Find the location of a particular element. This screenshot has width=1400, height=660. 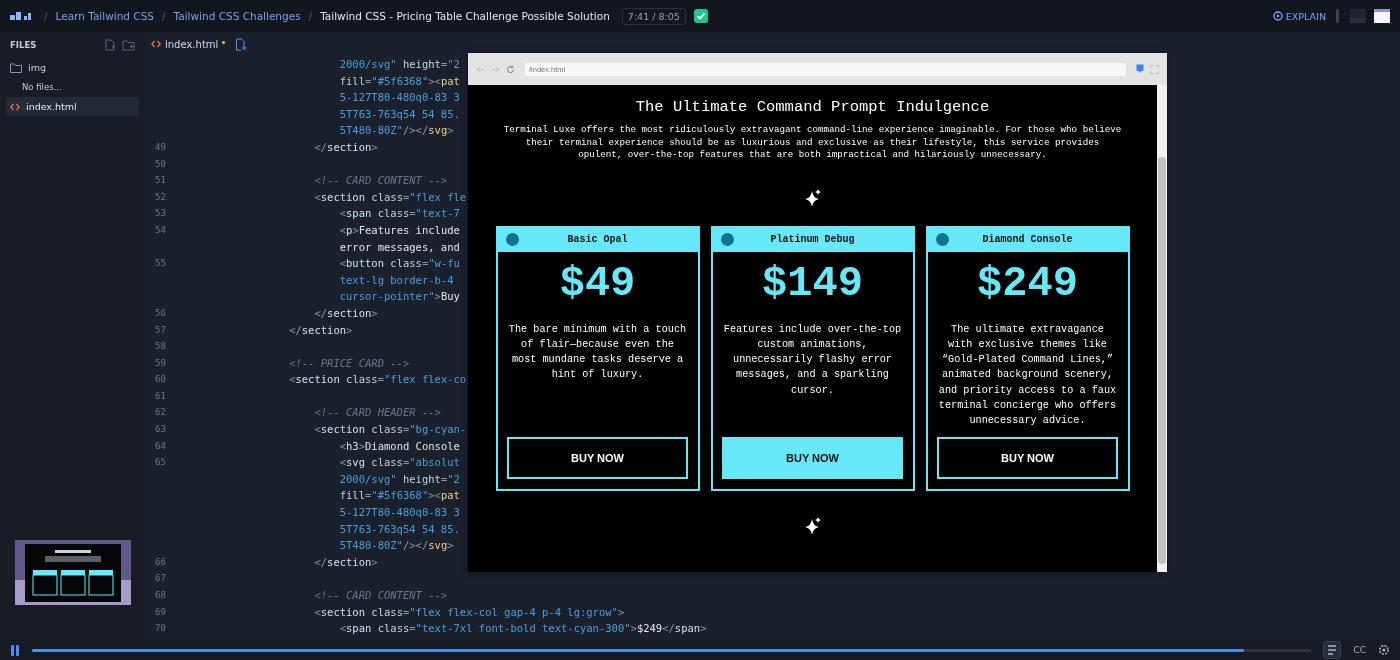

intro-paragraph: Terminal Luxe offers the most ridiculously extravagant command-line experience imaginable. For those who believe their terminal experience should be as luxurious and exclusive as their lifestyle, this service provides opulent, over-the-top features that are both impractical and hilariously unnecessary. is located at coordinates (812, 143).